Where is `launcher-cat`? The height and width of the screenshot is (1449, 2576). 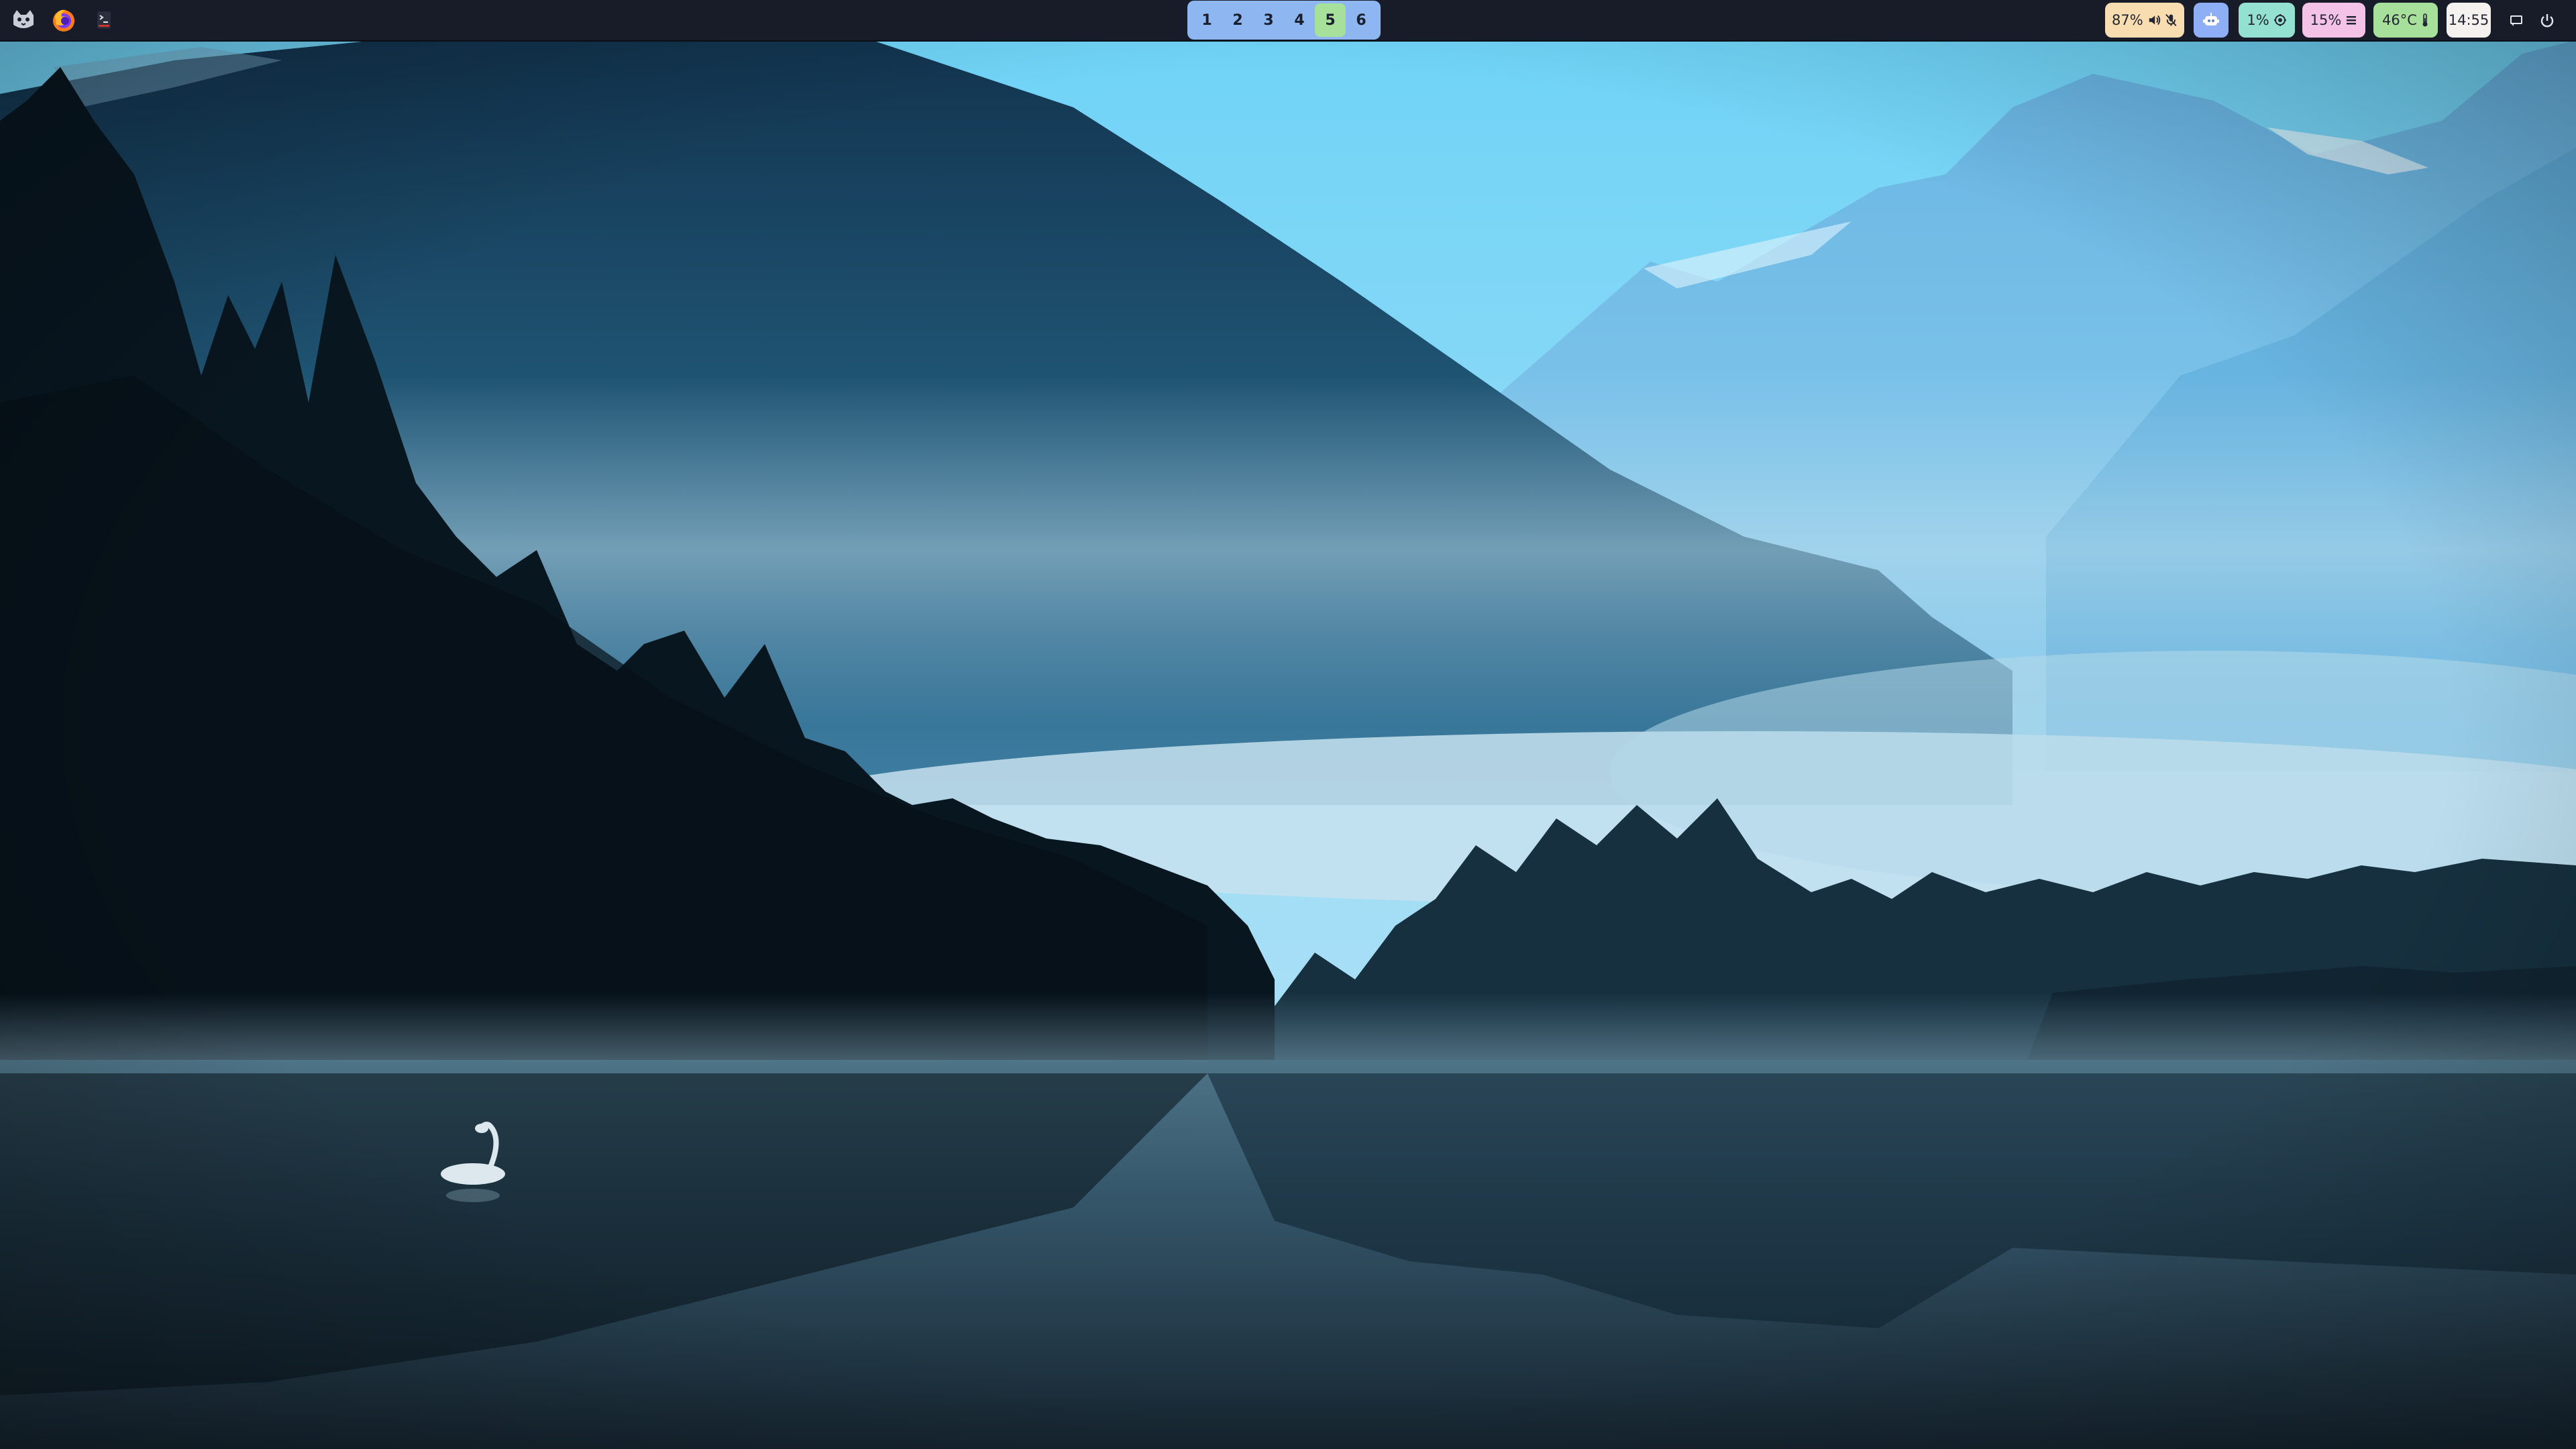 launcher-cat is located at coordinates (23, 20).